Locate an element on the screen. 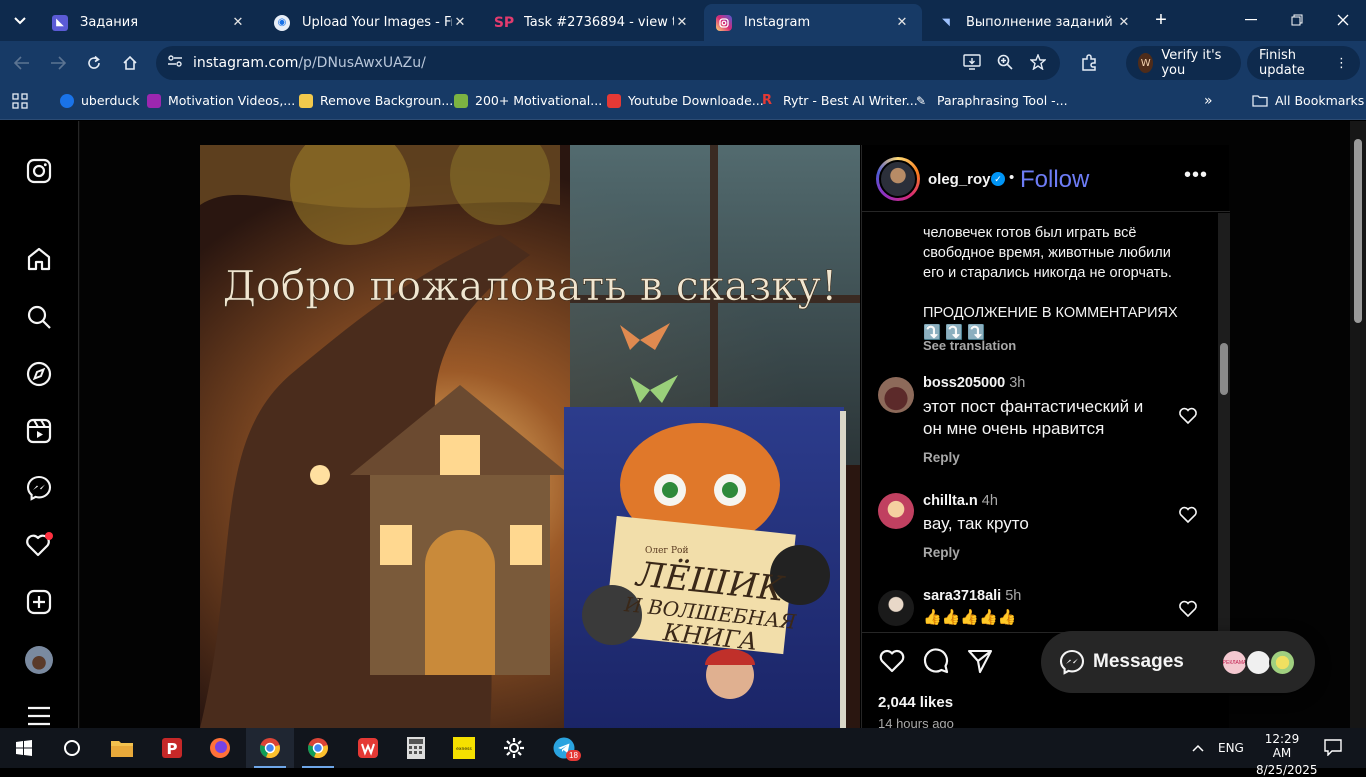 The width and height of the screenshot is (1366, 777). reload-button is located at coordinates (94, 63).